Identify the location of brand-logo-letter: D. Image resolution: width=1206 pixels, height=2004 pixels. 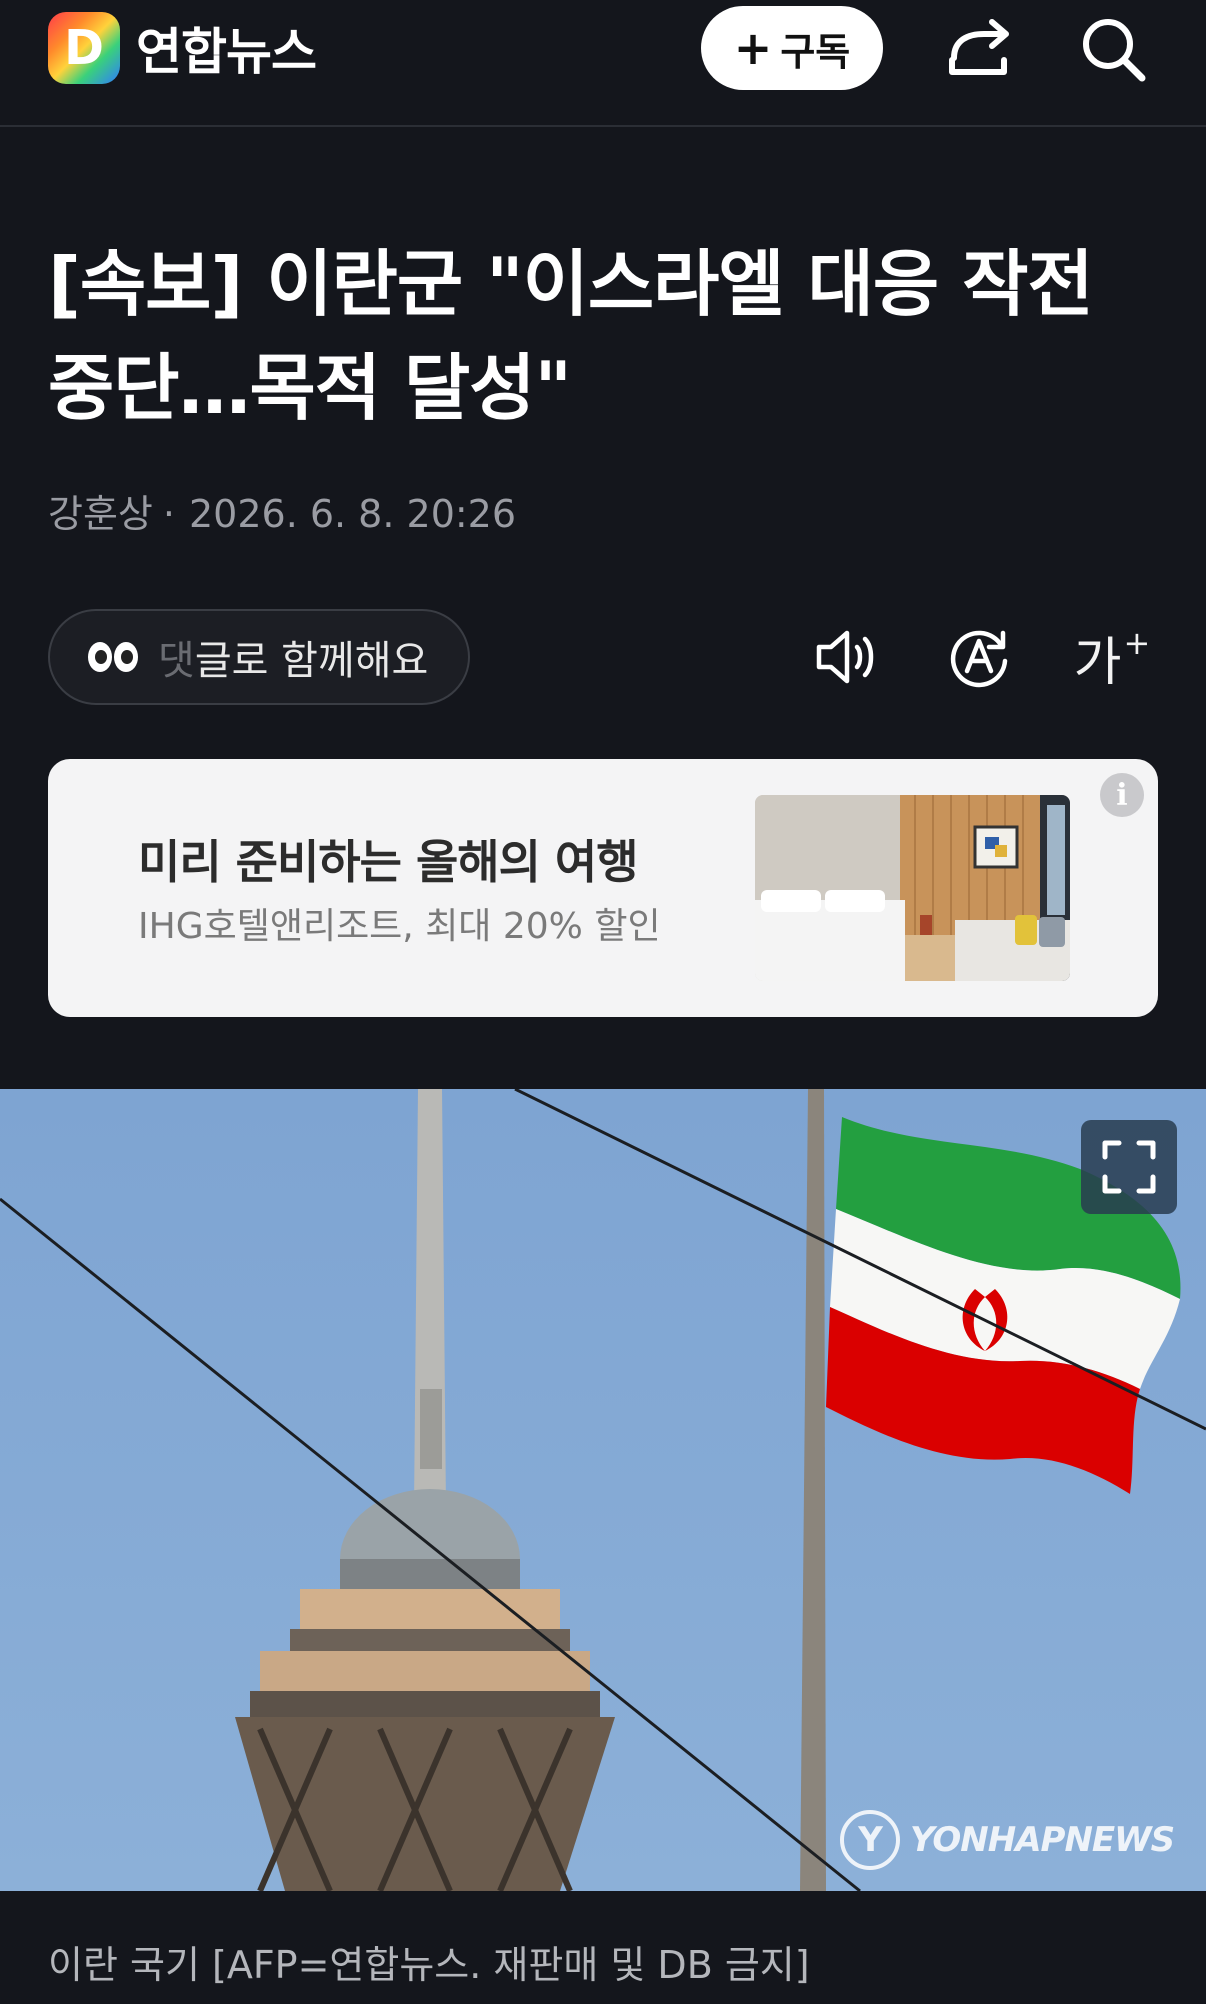
(84, 48).